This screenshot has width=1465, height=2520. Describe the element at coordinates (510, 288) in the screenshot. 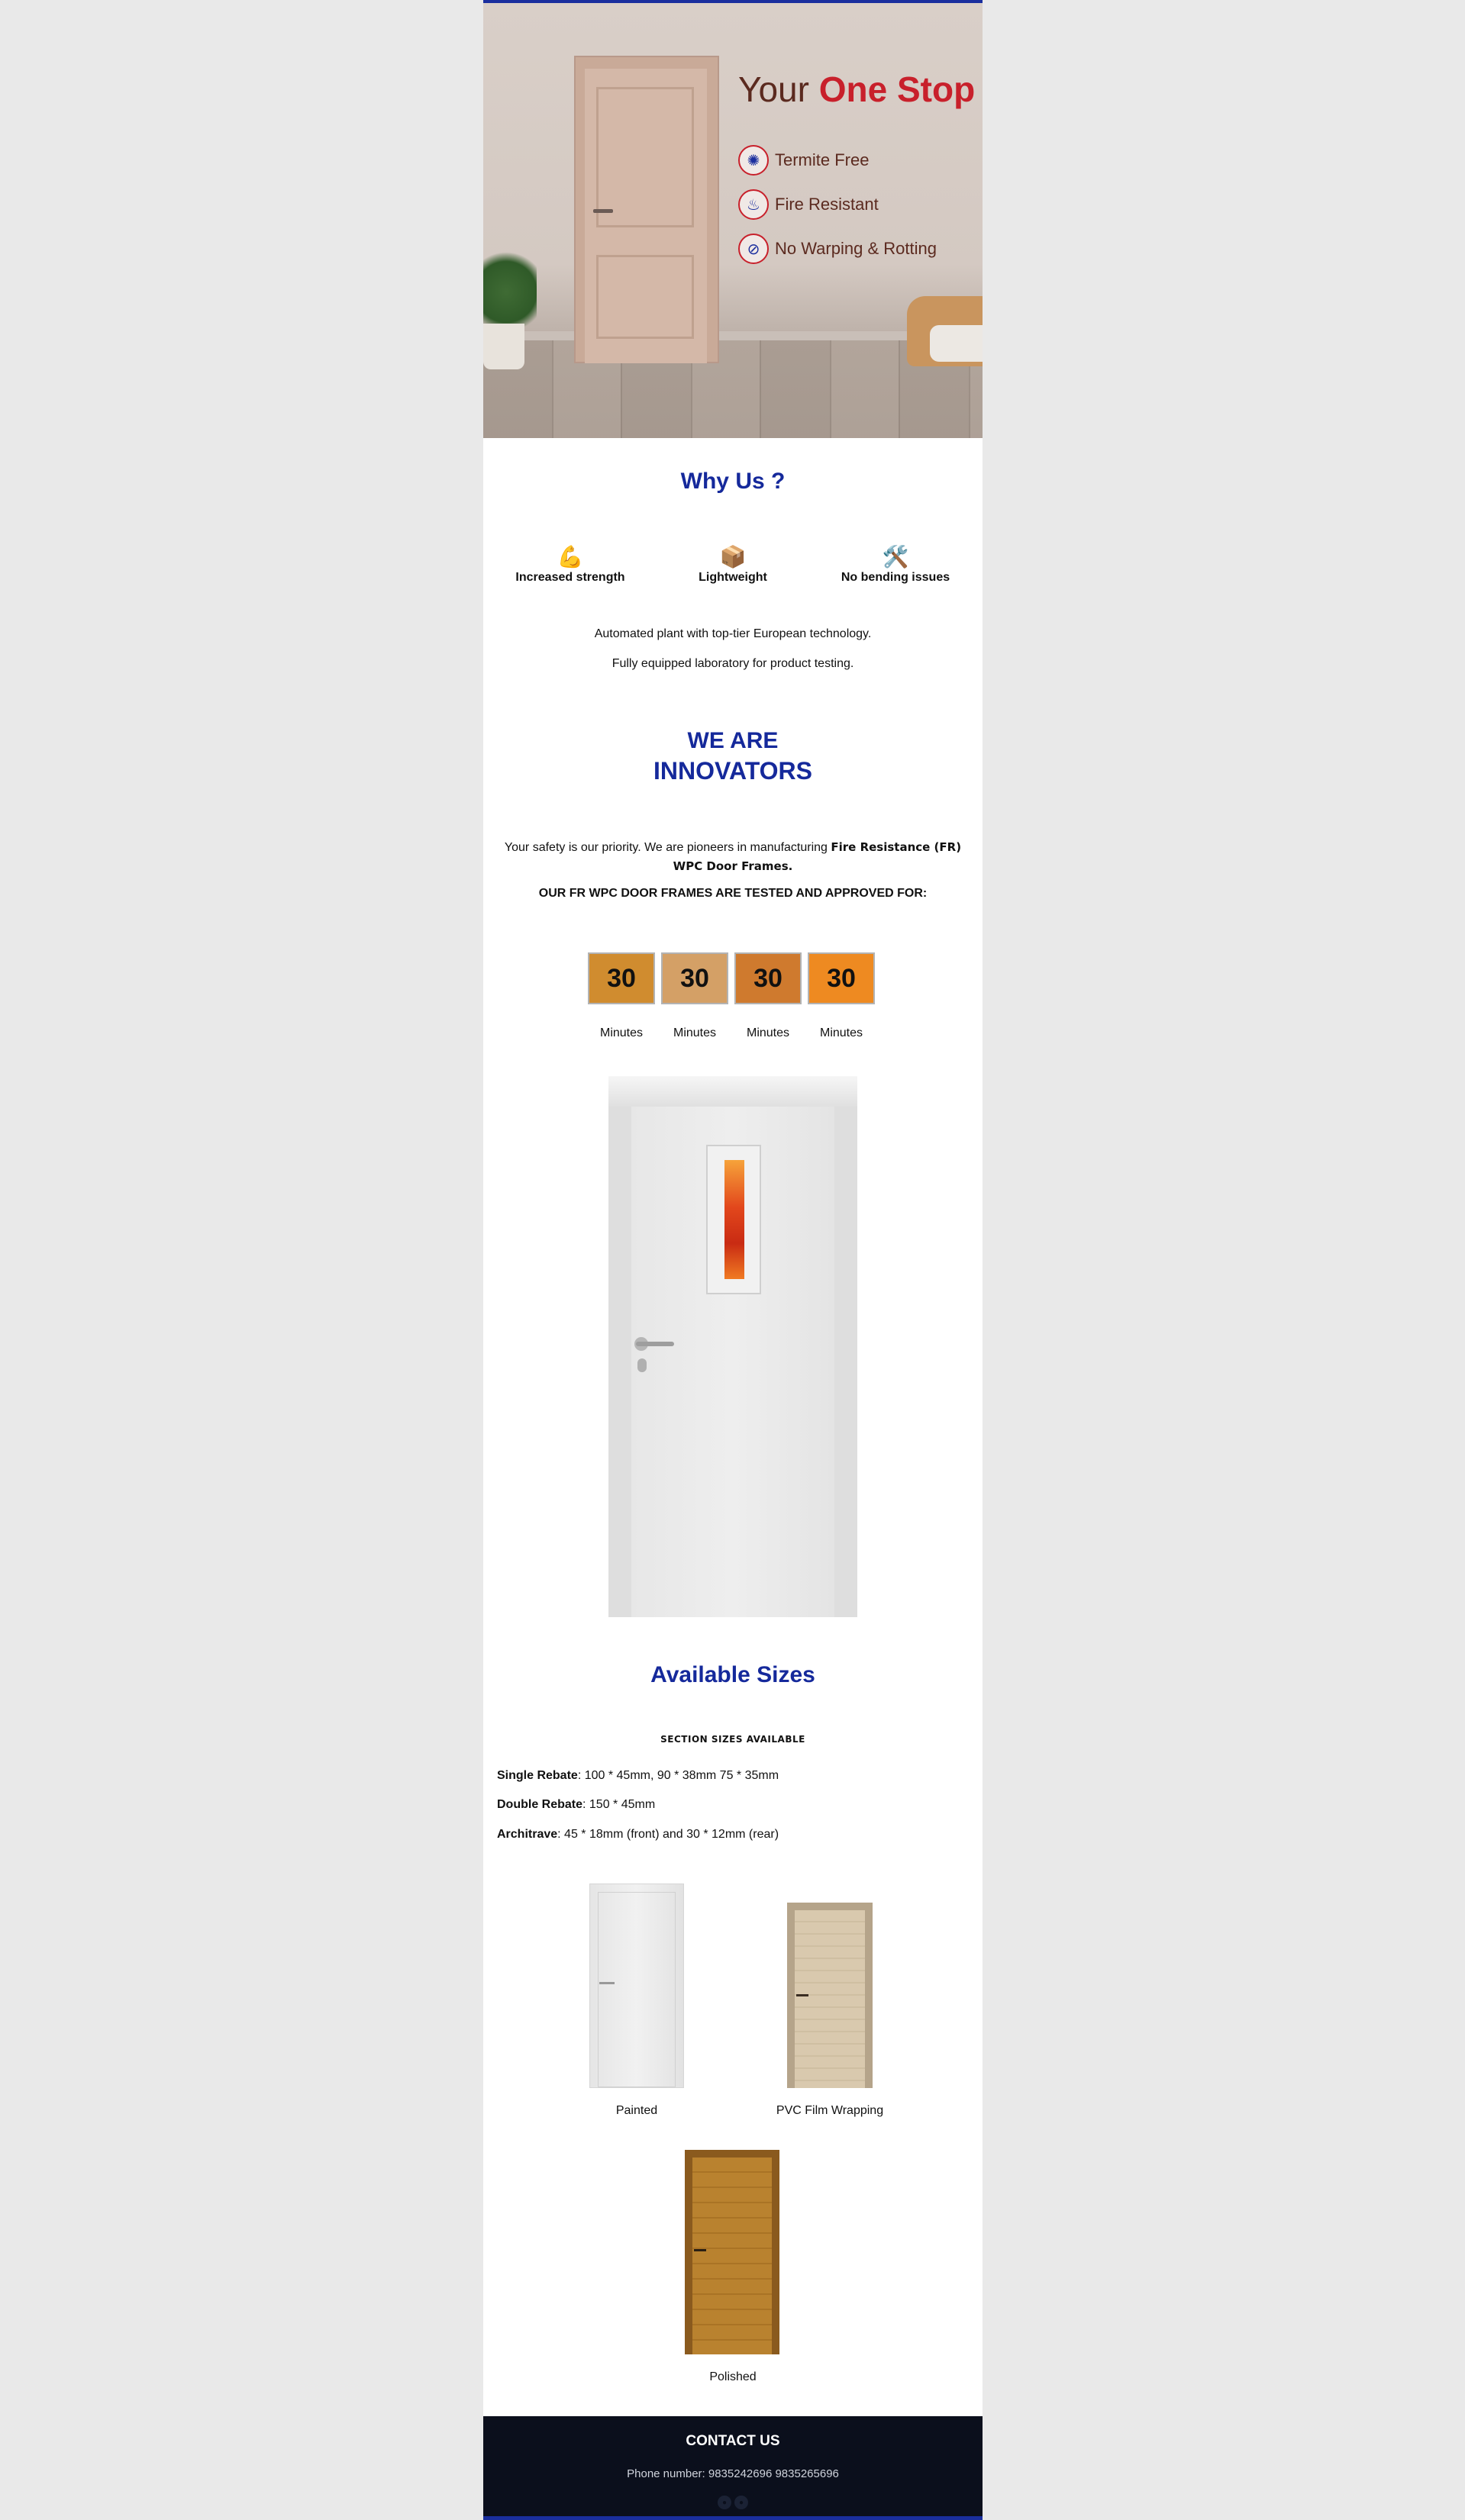

I see `plant-image` at that location.